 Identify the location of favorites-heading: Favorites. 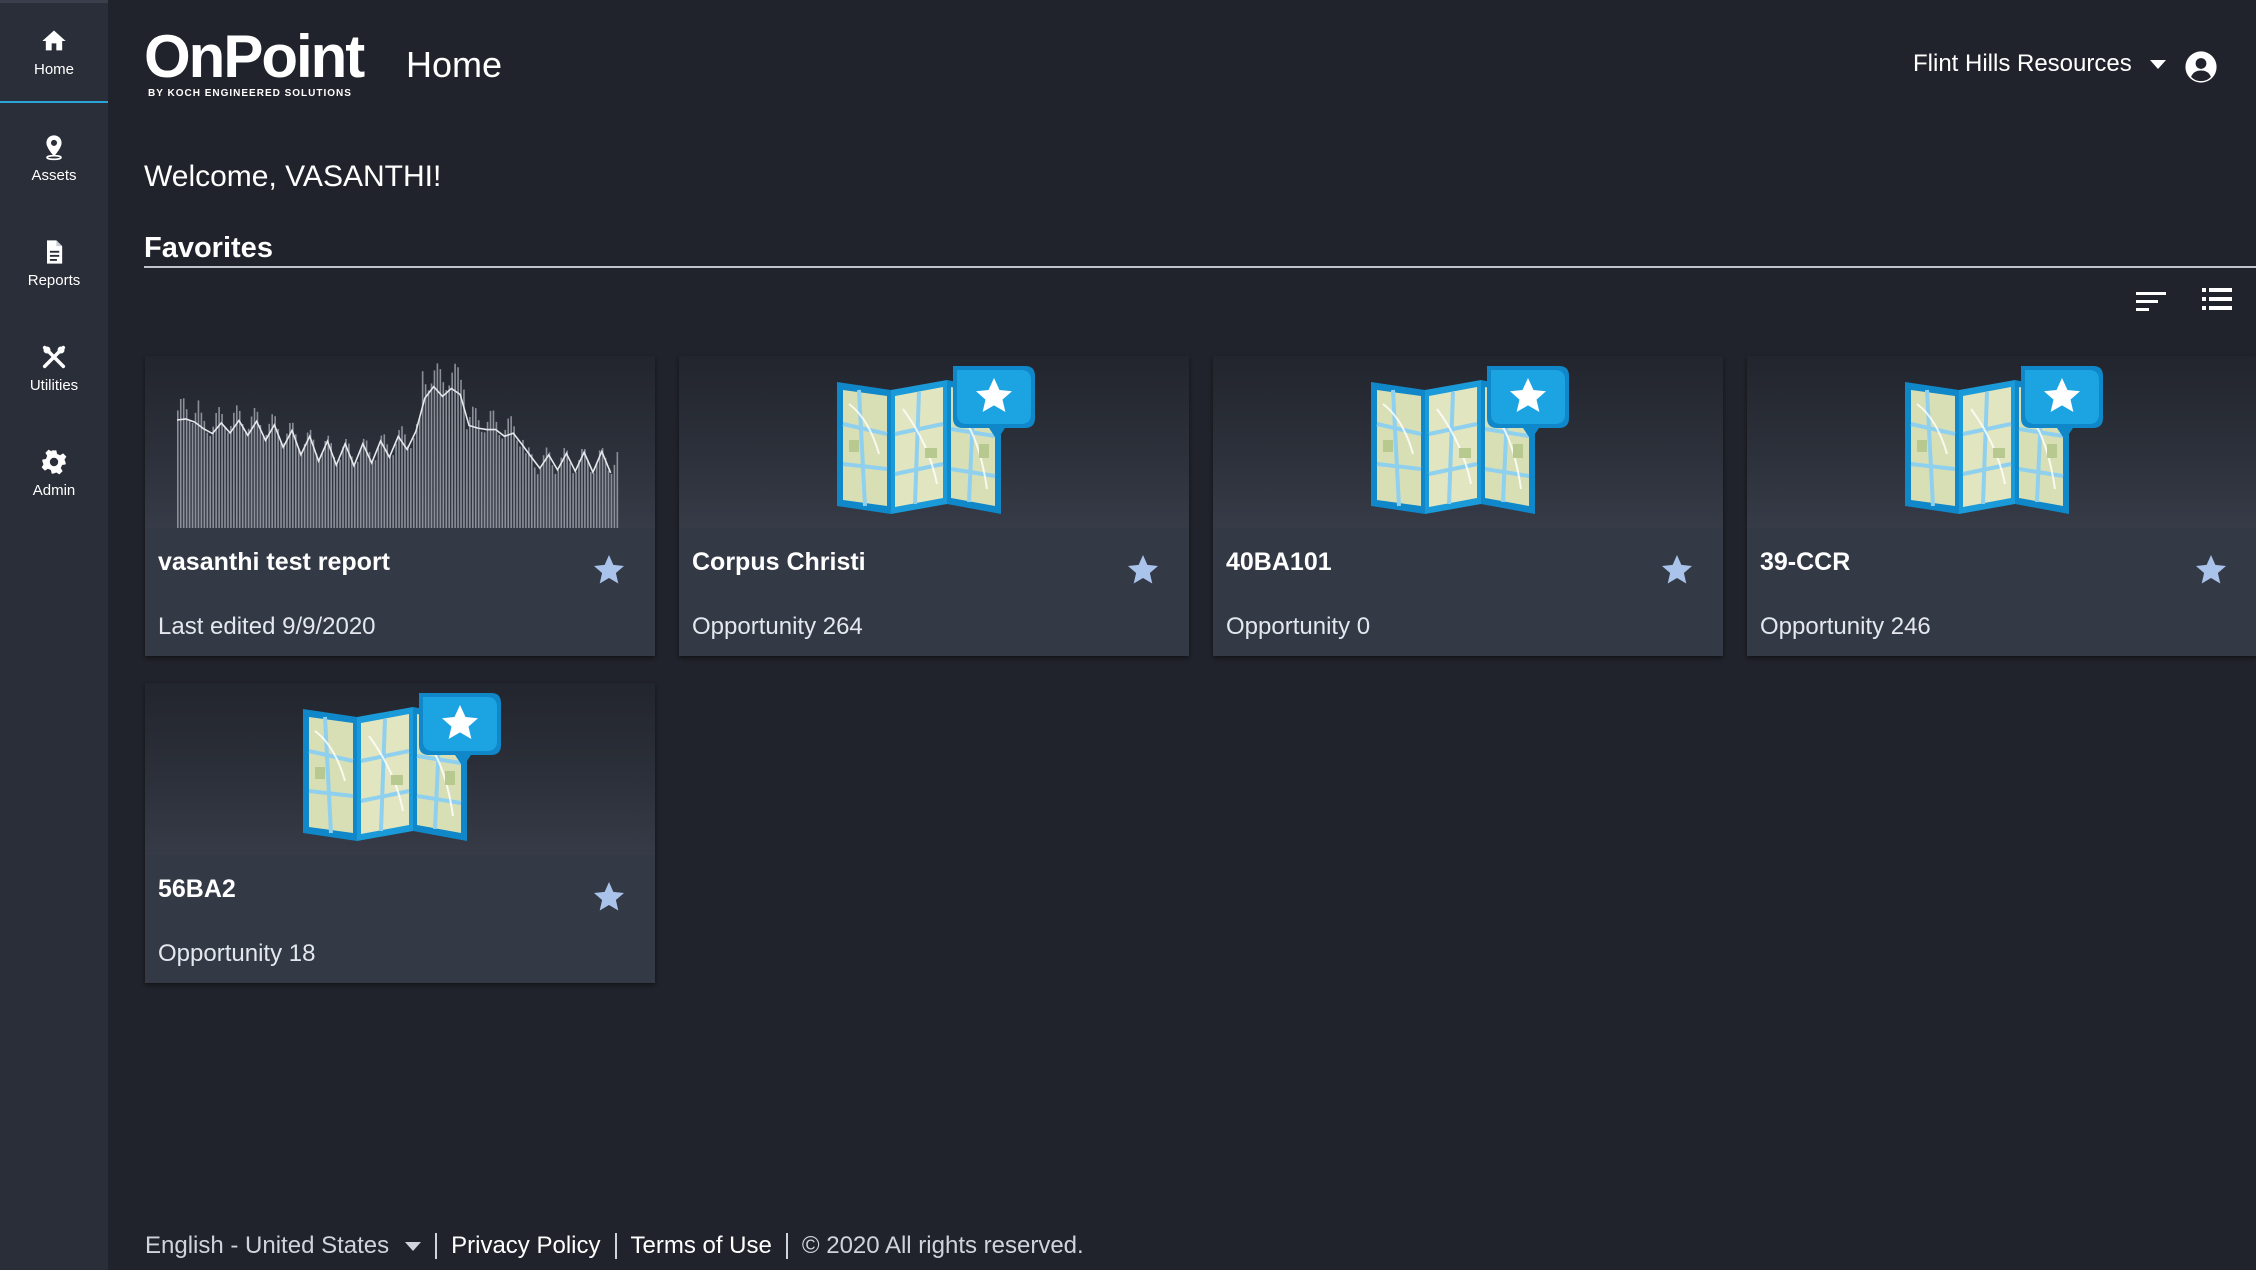
(208, 248).